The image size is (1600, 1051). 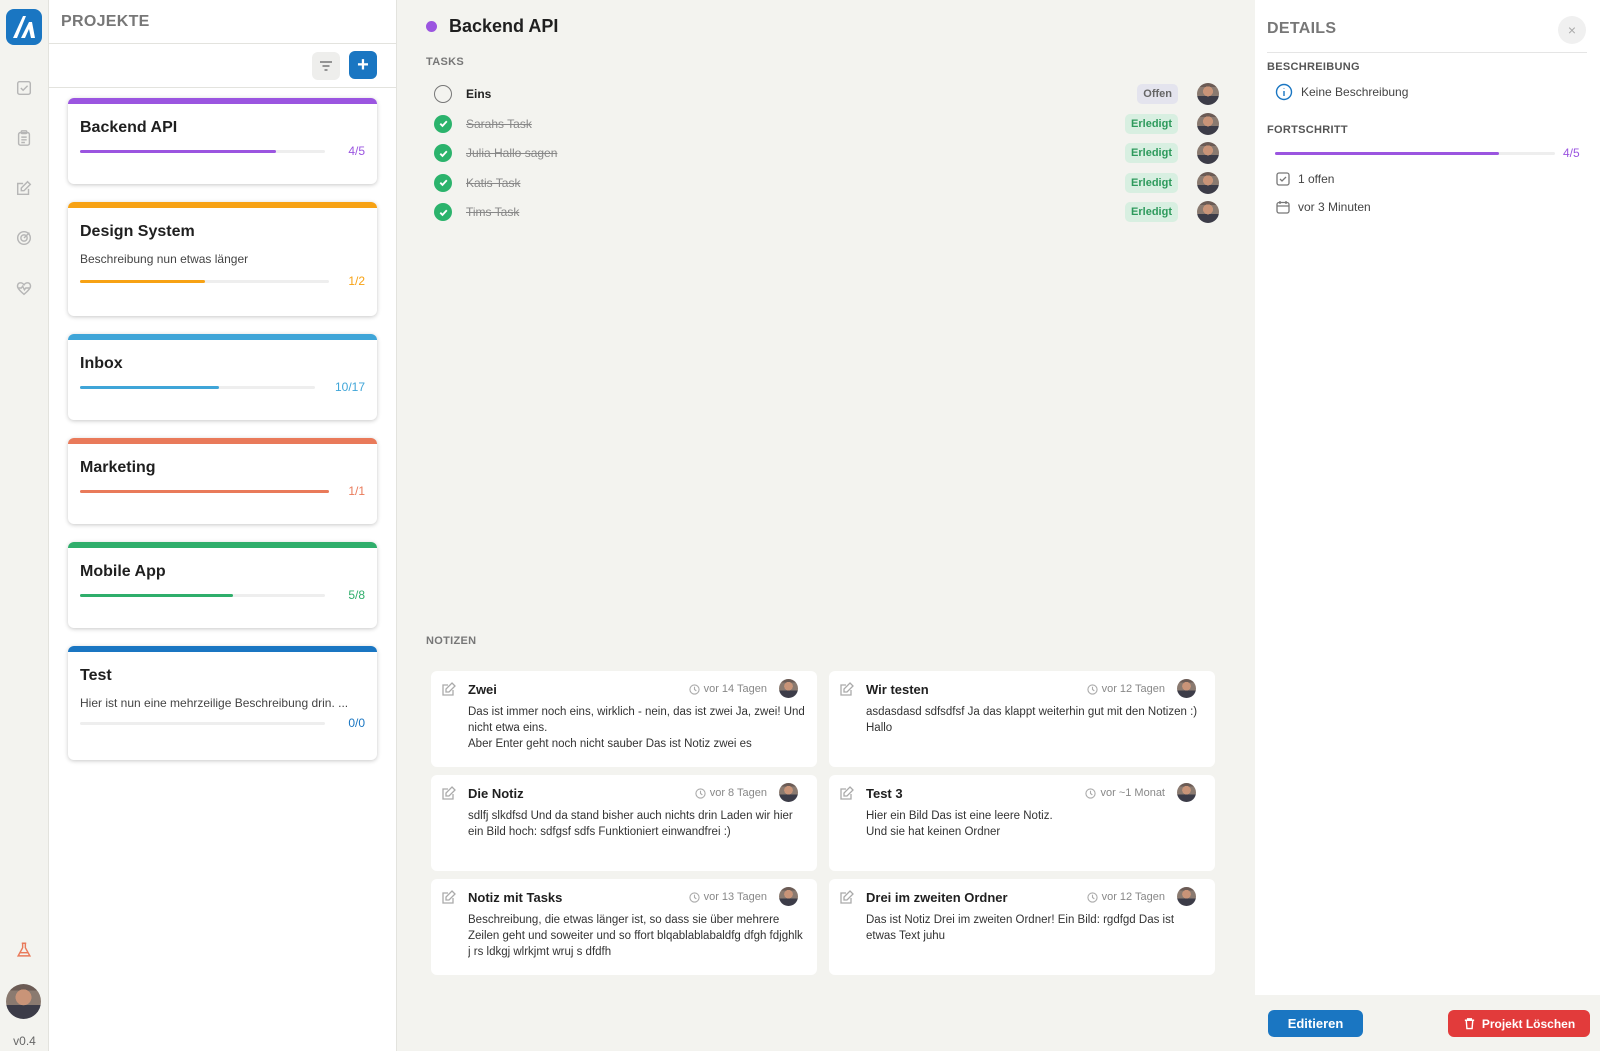 What do you see at coordinates (738, 793) in the screenshot?
I see `note-time-text: vor 8 Tagen` at bounding box center [738, 793].